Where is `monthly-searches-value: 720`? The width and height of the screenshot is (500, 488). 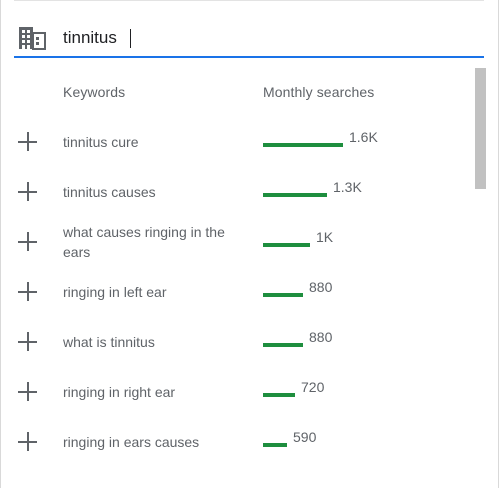 monthly-searches-value: 720 is located at coordinates (313, 387).